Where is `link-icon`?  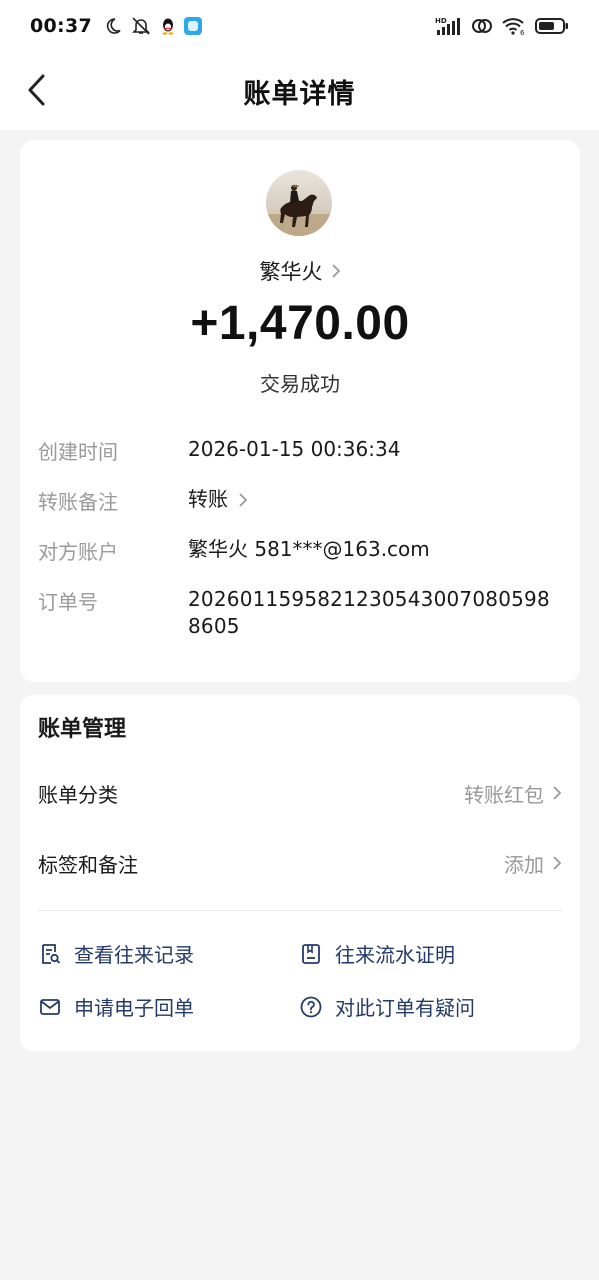 link-icon is located at coordinates (482, 26).